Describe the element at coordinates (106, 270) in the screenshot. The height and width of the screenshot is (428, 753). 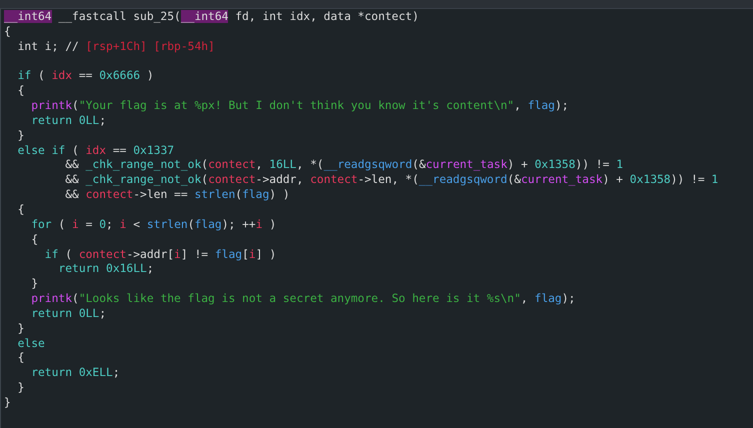
I see `code-line: return 0x16LL;` at that location.